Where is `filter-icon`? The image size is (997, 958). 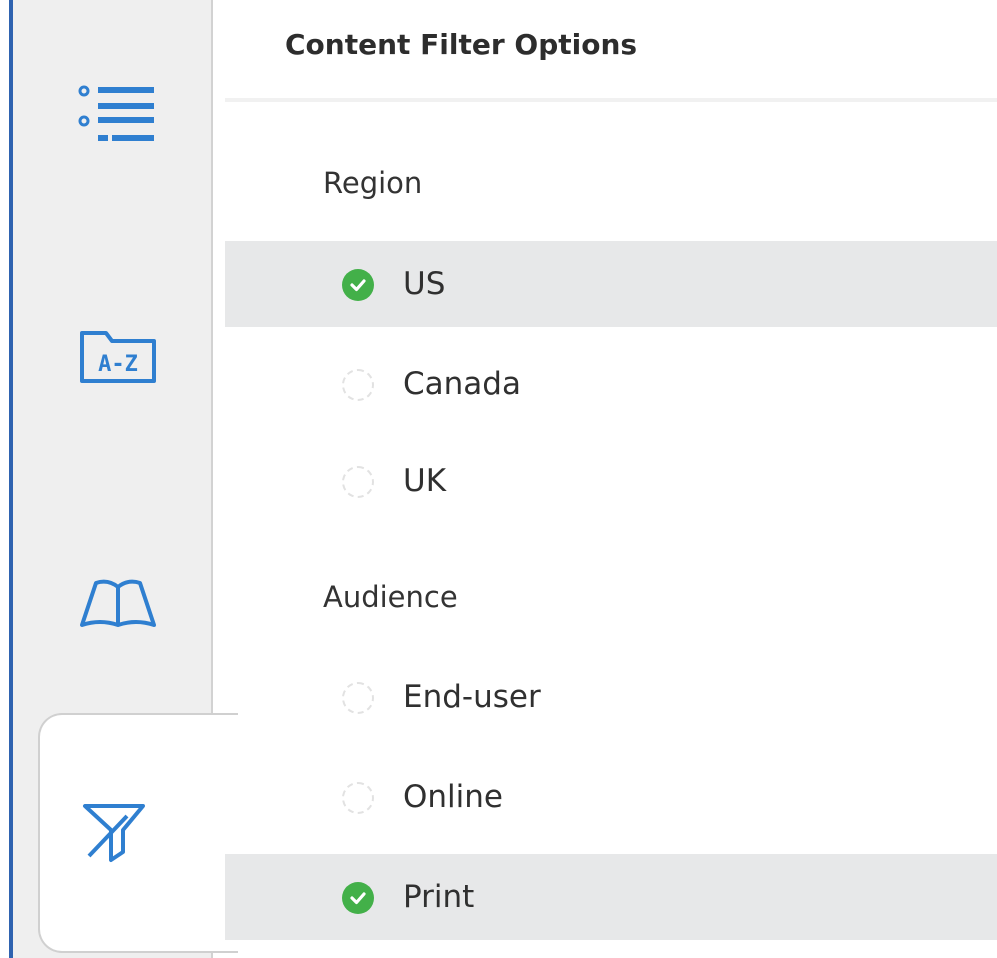
filter-icon is located at coordinates (114, 833).